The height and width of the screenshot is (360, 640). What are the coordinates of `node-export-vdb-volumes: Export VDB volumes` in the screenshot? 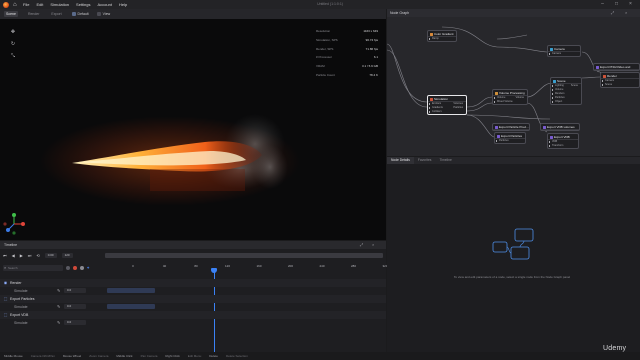 It's located at (560, 127).